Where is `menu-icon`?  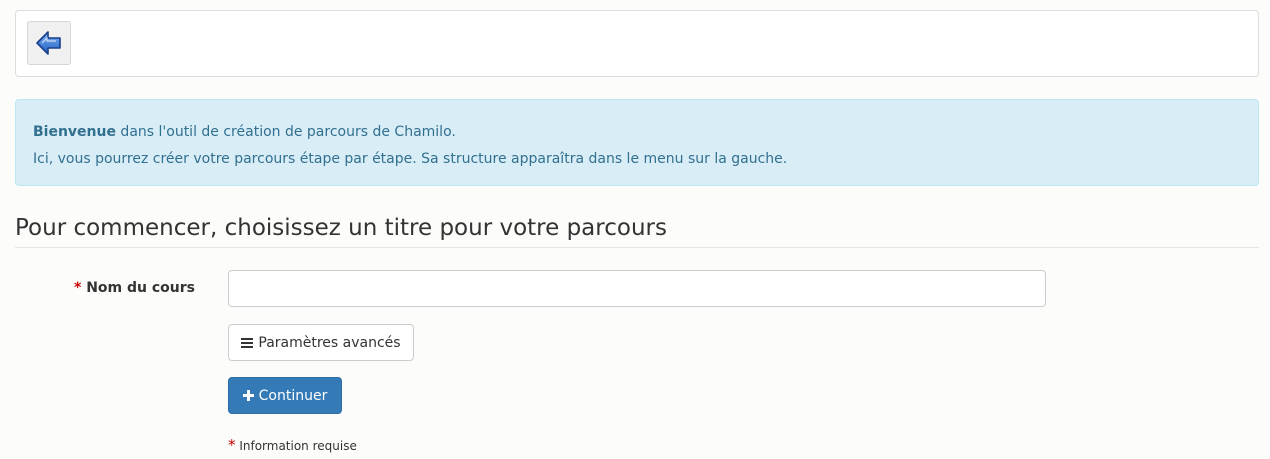 menu-icon is located at coordinates (247, 342).